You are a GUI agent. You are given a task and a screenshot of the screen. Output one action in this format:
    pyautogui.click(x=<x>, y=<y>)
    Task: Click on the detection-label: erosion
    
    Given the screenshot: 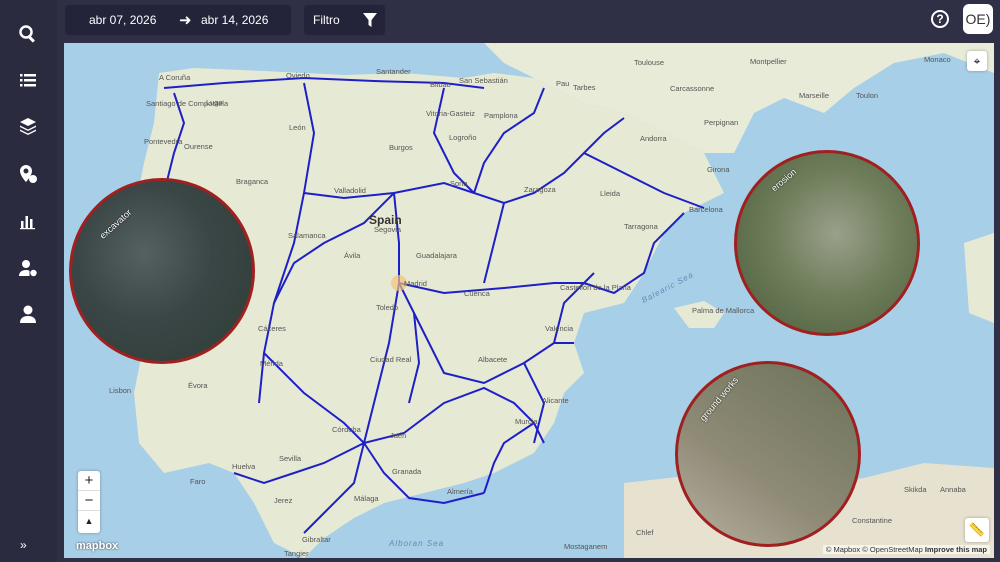 What is the action you would take?
    pyautogui.click(x=784, y=180)
    